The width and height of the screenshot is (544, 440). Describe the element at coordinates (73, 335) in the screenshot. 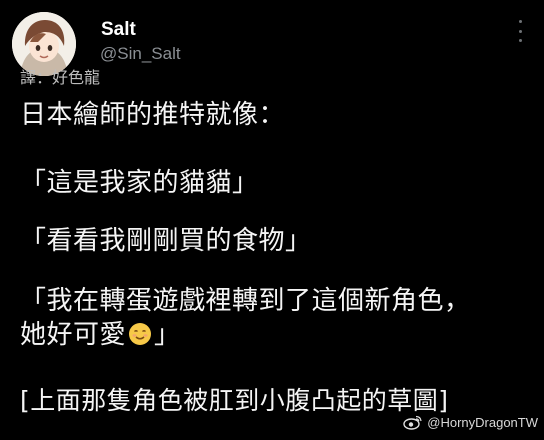

I see `tweet-text-fragment: 她好可愛` at that location.